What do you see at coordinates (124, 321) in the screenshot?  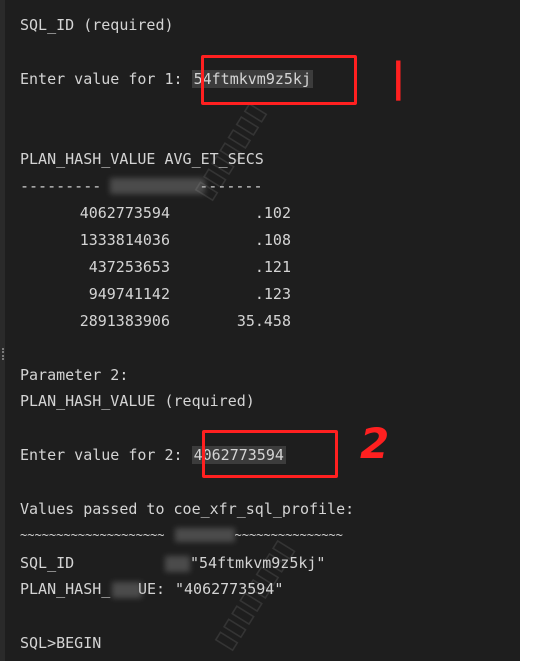 I see `table-cell-plan-hash-value: 2891383906` at bounding box center [124, 321].